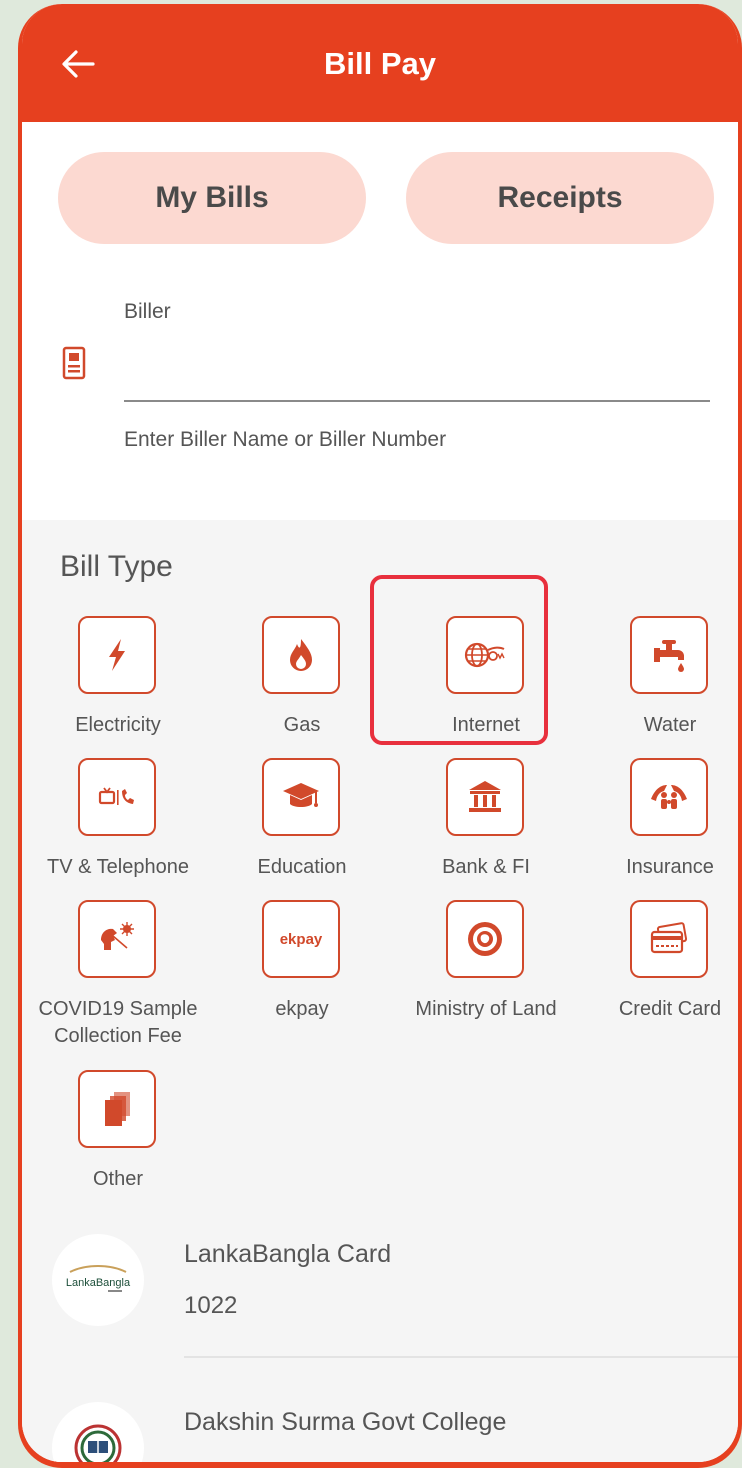  I want to click on biller-id-icon, so click(74, 363).